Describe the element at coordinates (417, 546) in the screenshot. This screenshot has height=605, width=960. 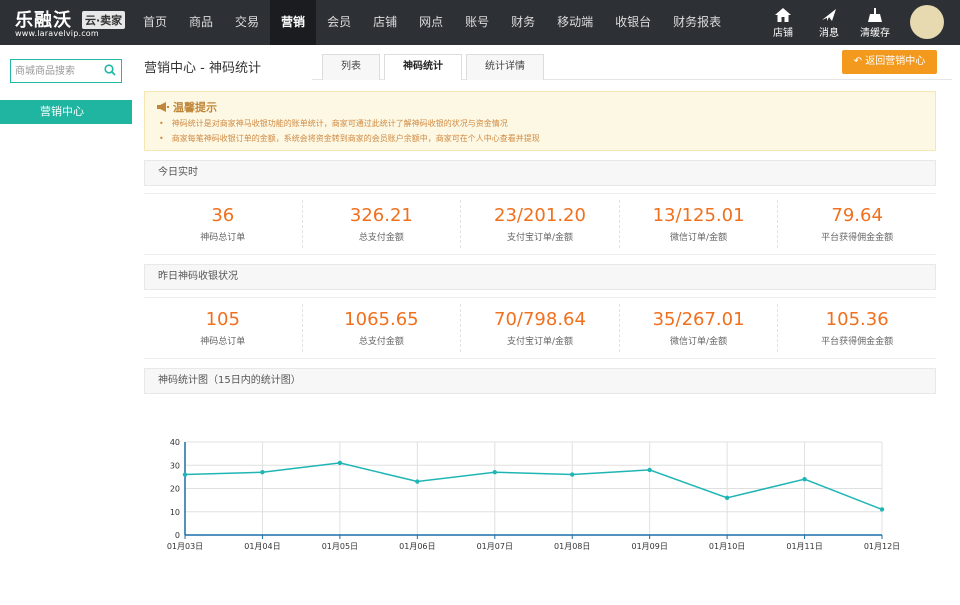
I see `x-tick-label: 01月06日` at that location.